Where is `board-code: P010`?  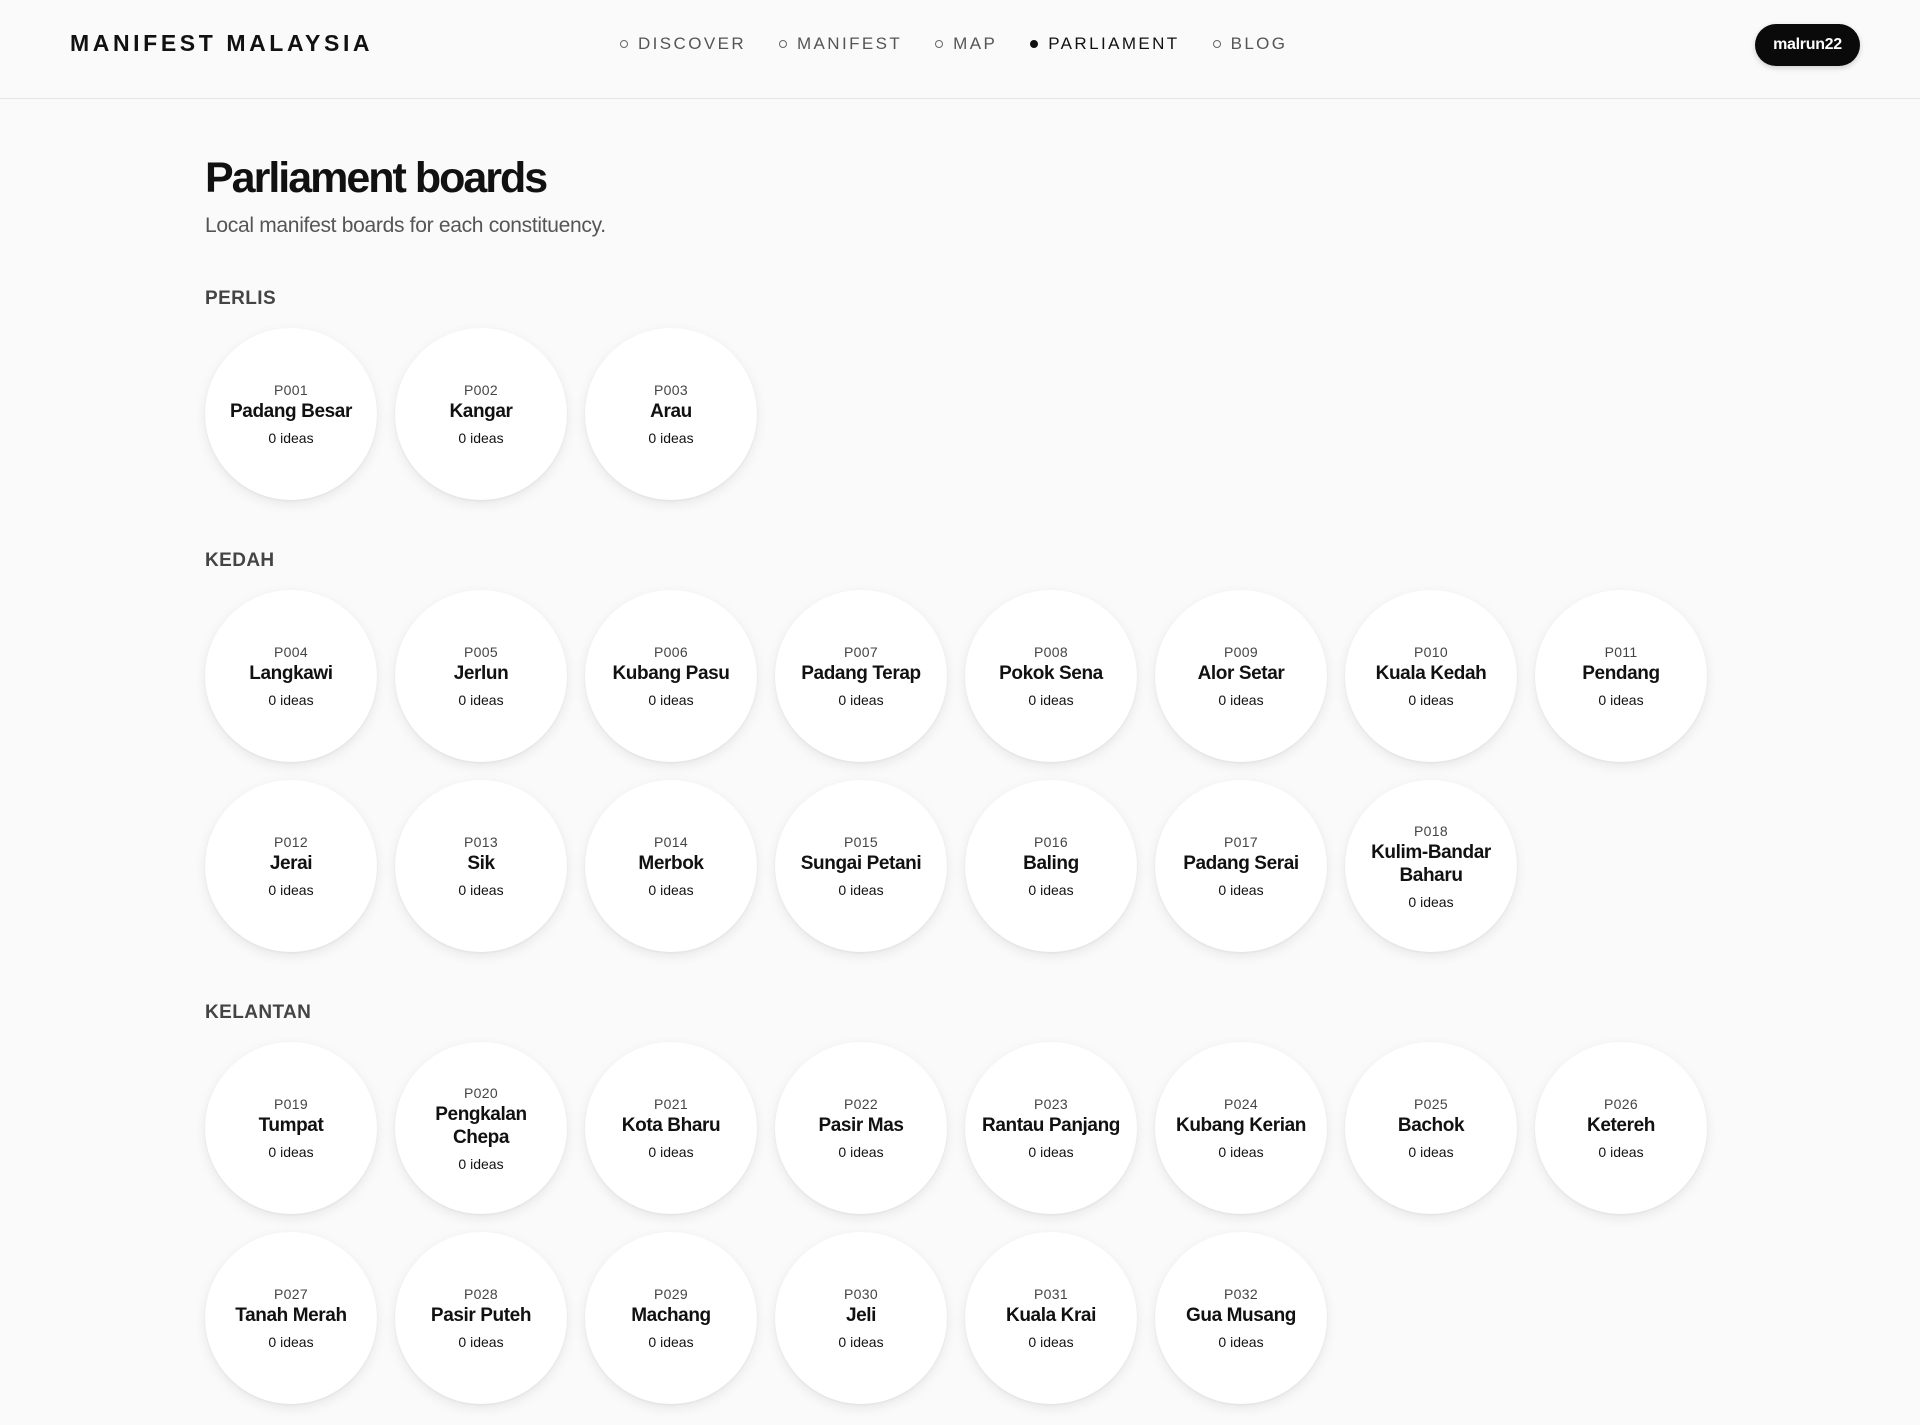 board-code: P010 is located at coordinates (1431, 652).